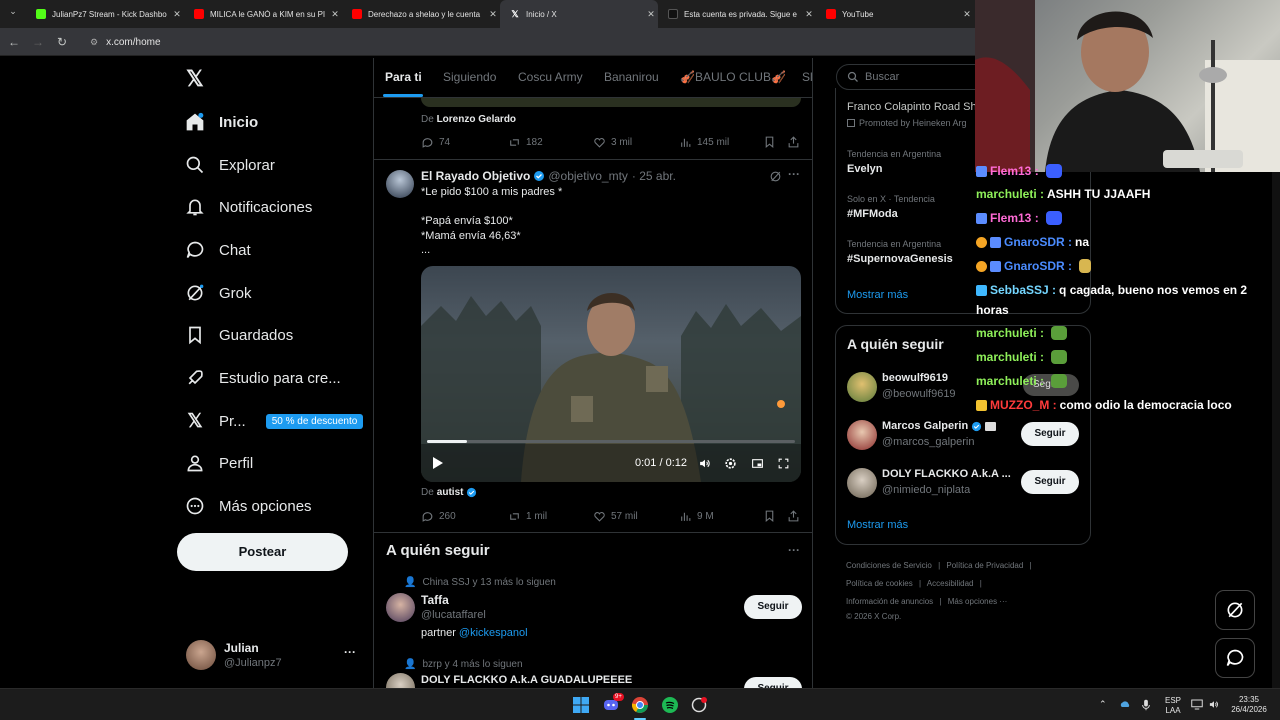 The image size is (1280, 720). I want to click on show-more-link: Mostrar más, so click(877, 295).